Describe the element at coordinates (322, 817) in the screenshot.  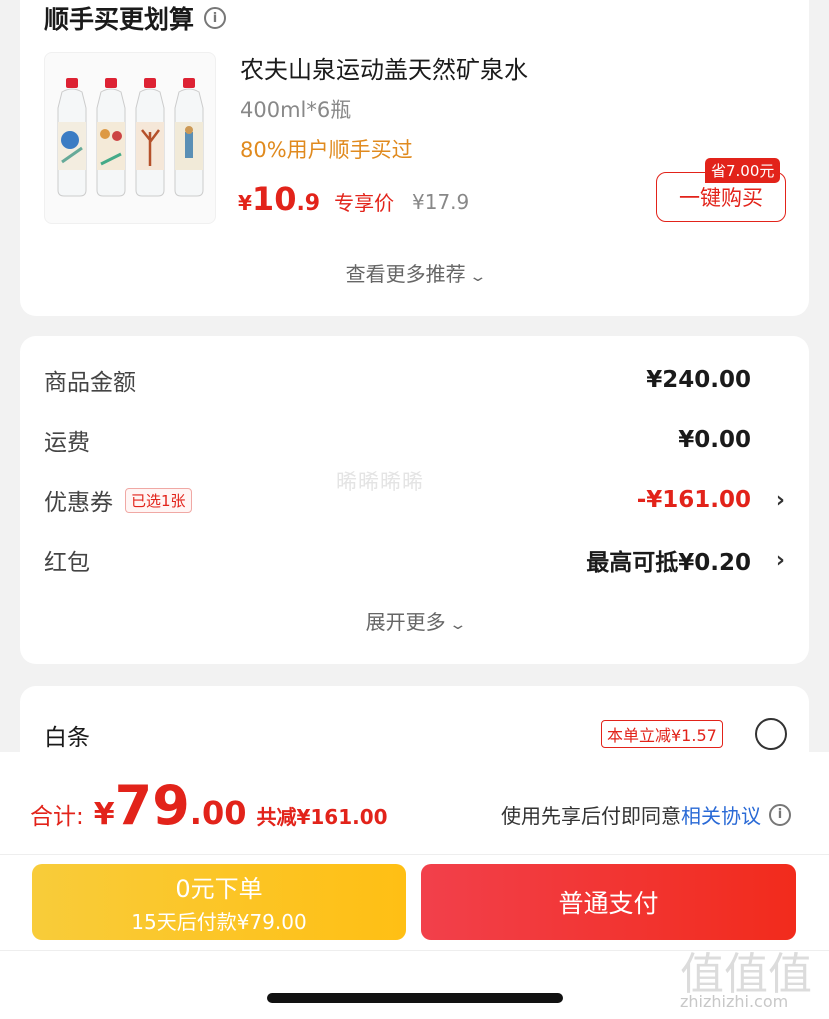
I see `total-discount: 共减¥161.00` at that location.